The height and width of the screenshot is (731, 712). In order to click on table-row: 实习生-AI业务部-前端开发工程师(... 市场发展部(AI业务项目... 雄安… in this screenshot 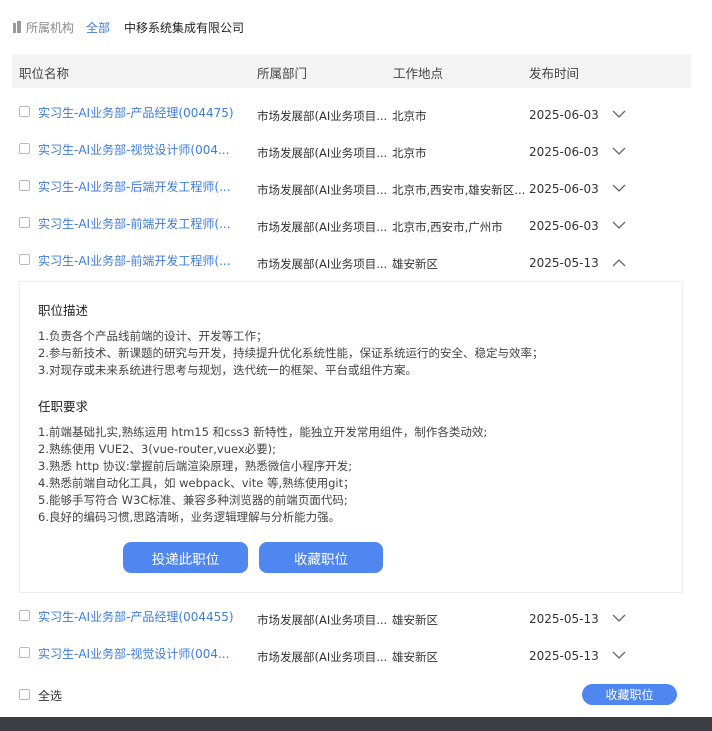, I will do `click(351, 264)`.